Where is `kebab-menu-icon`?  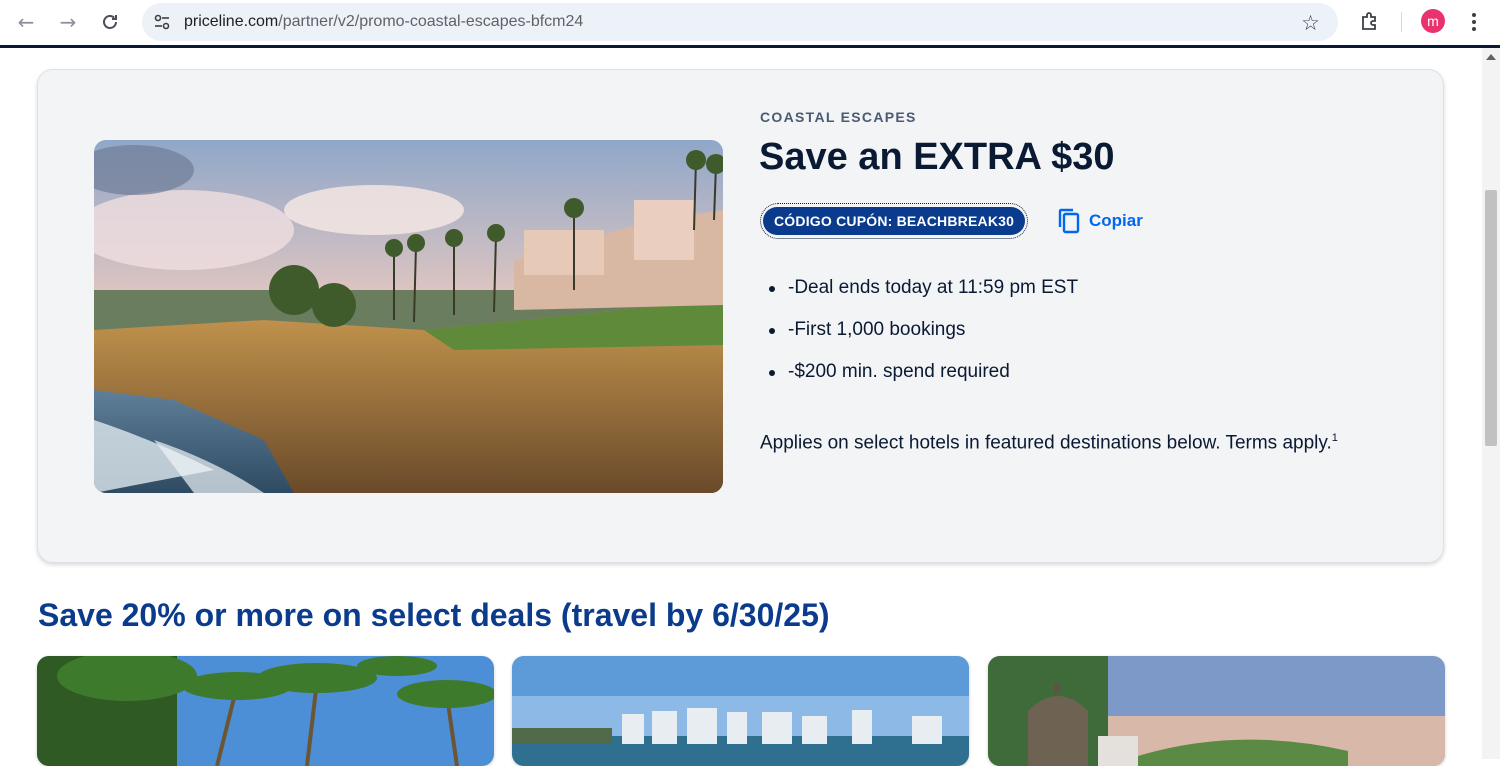 kebab-menu-icon is located at coordinates (1474, 22).